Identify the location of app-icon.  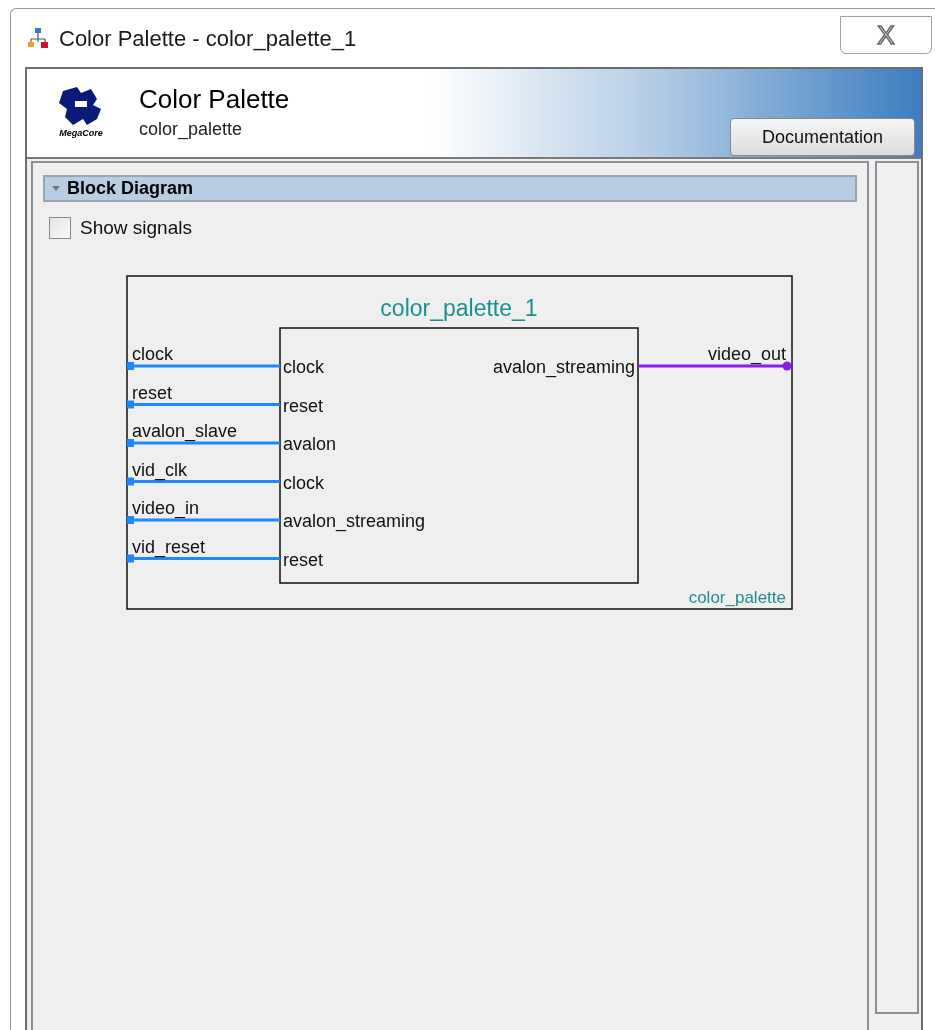
(38, 38).